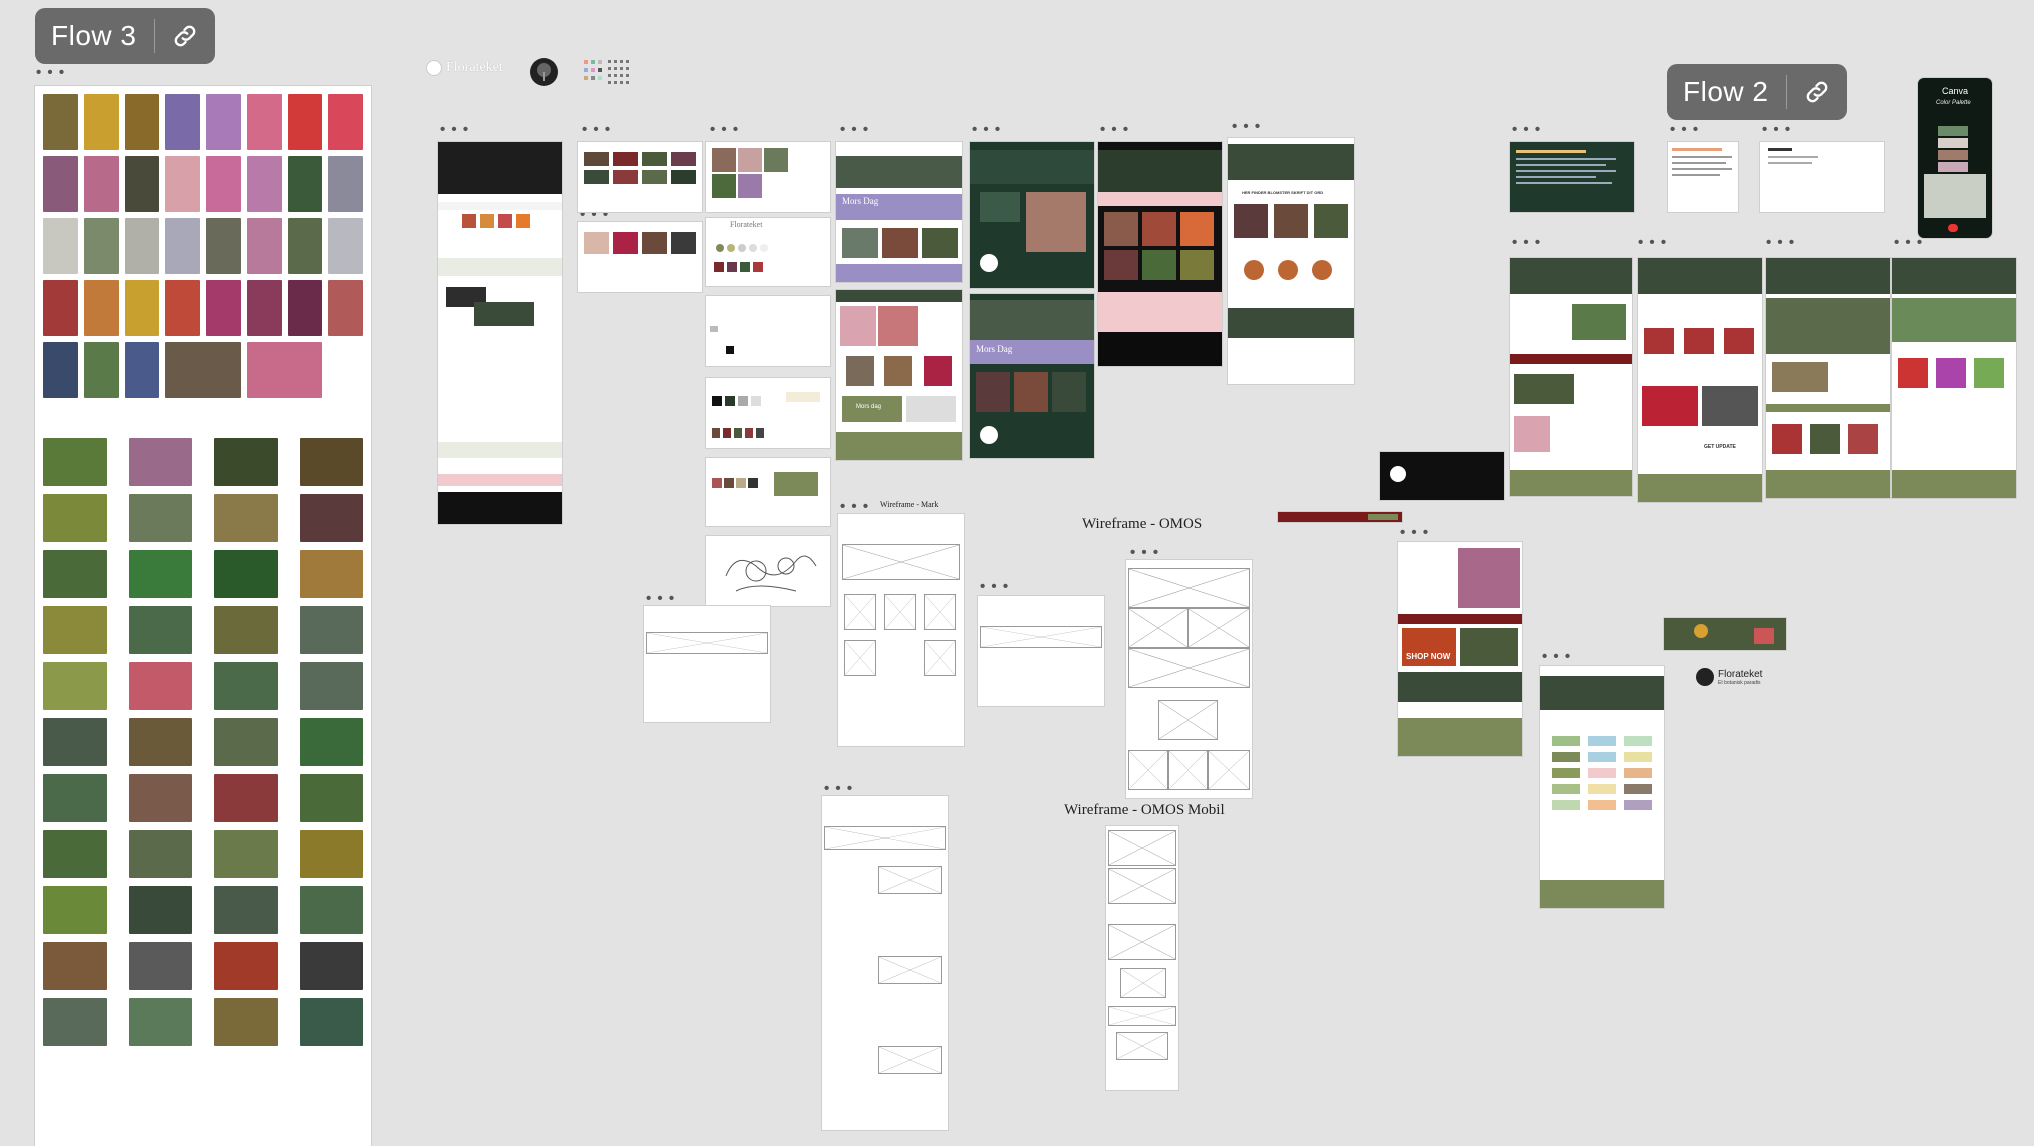 The width and height of the screenshot is (2034, 1146). What do you see at coordinates (1955, 158) in the screenshot?
I see `canva-phone-frame: Canva Color Palette` at bounding box center [1955, 158].